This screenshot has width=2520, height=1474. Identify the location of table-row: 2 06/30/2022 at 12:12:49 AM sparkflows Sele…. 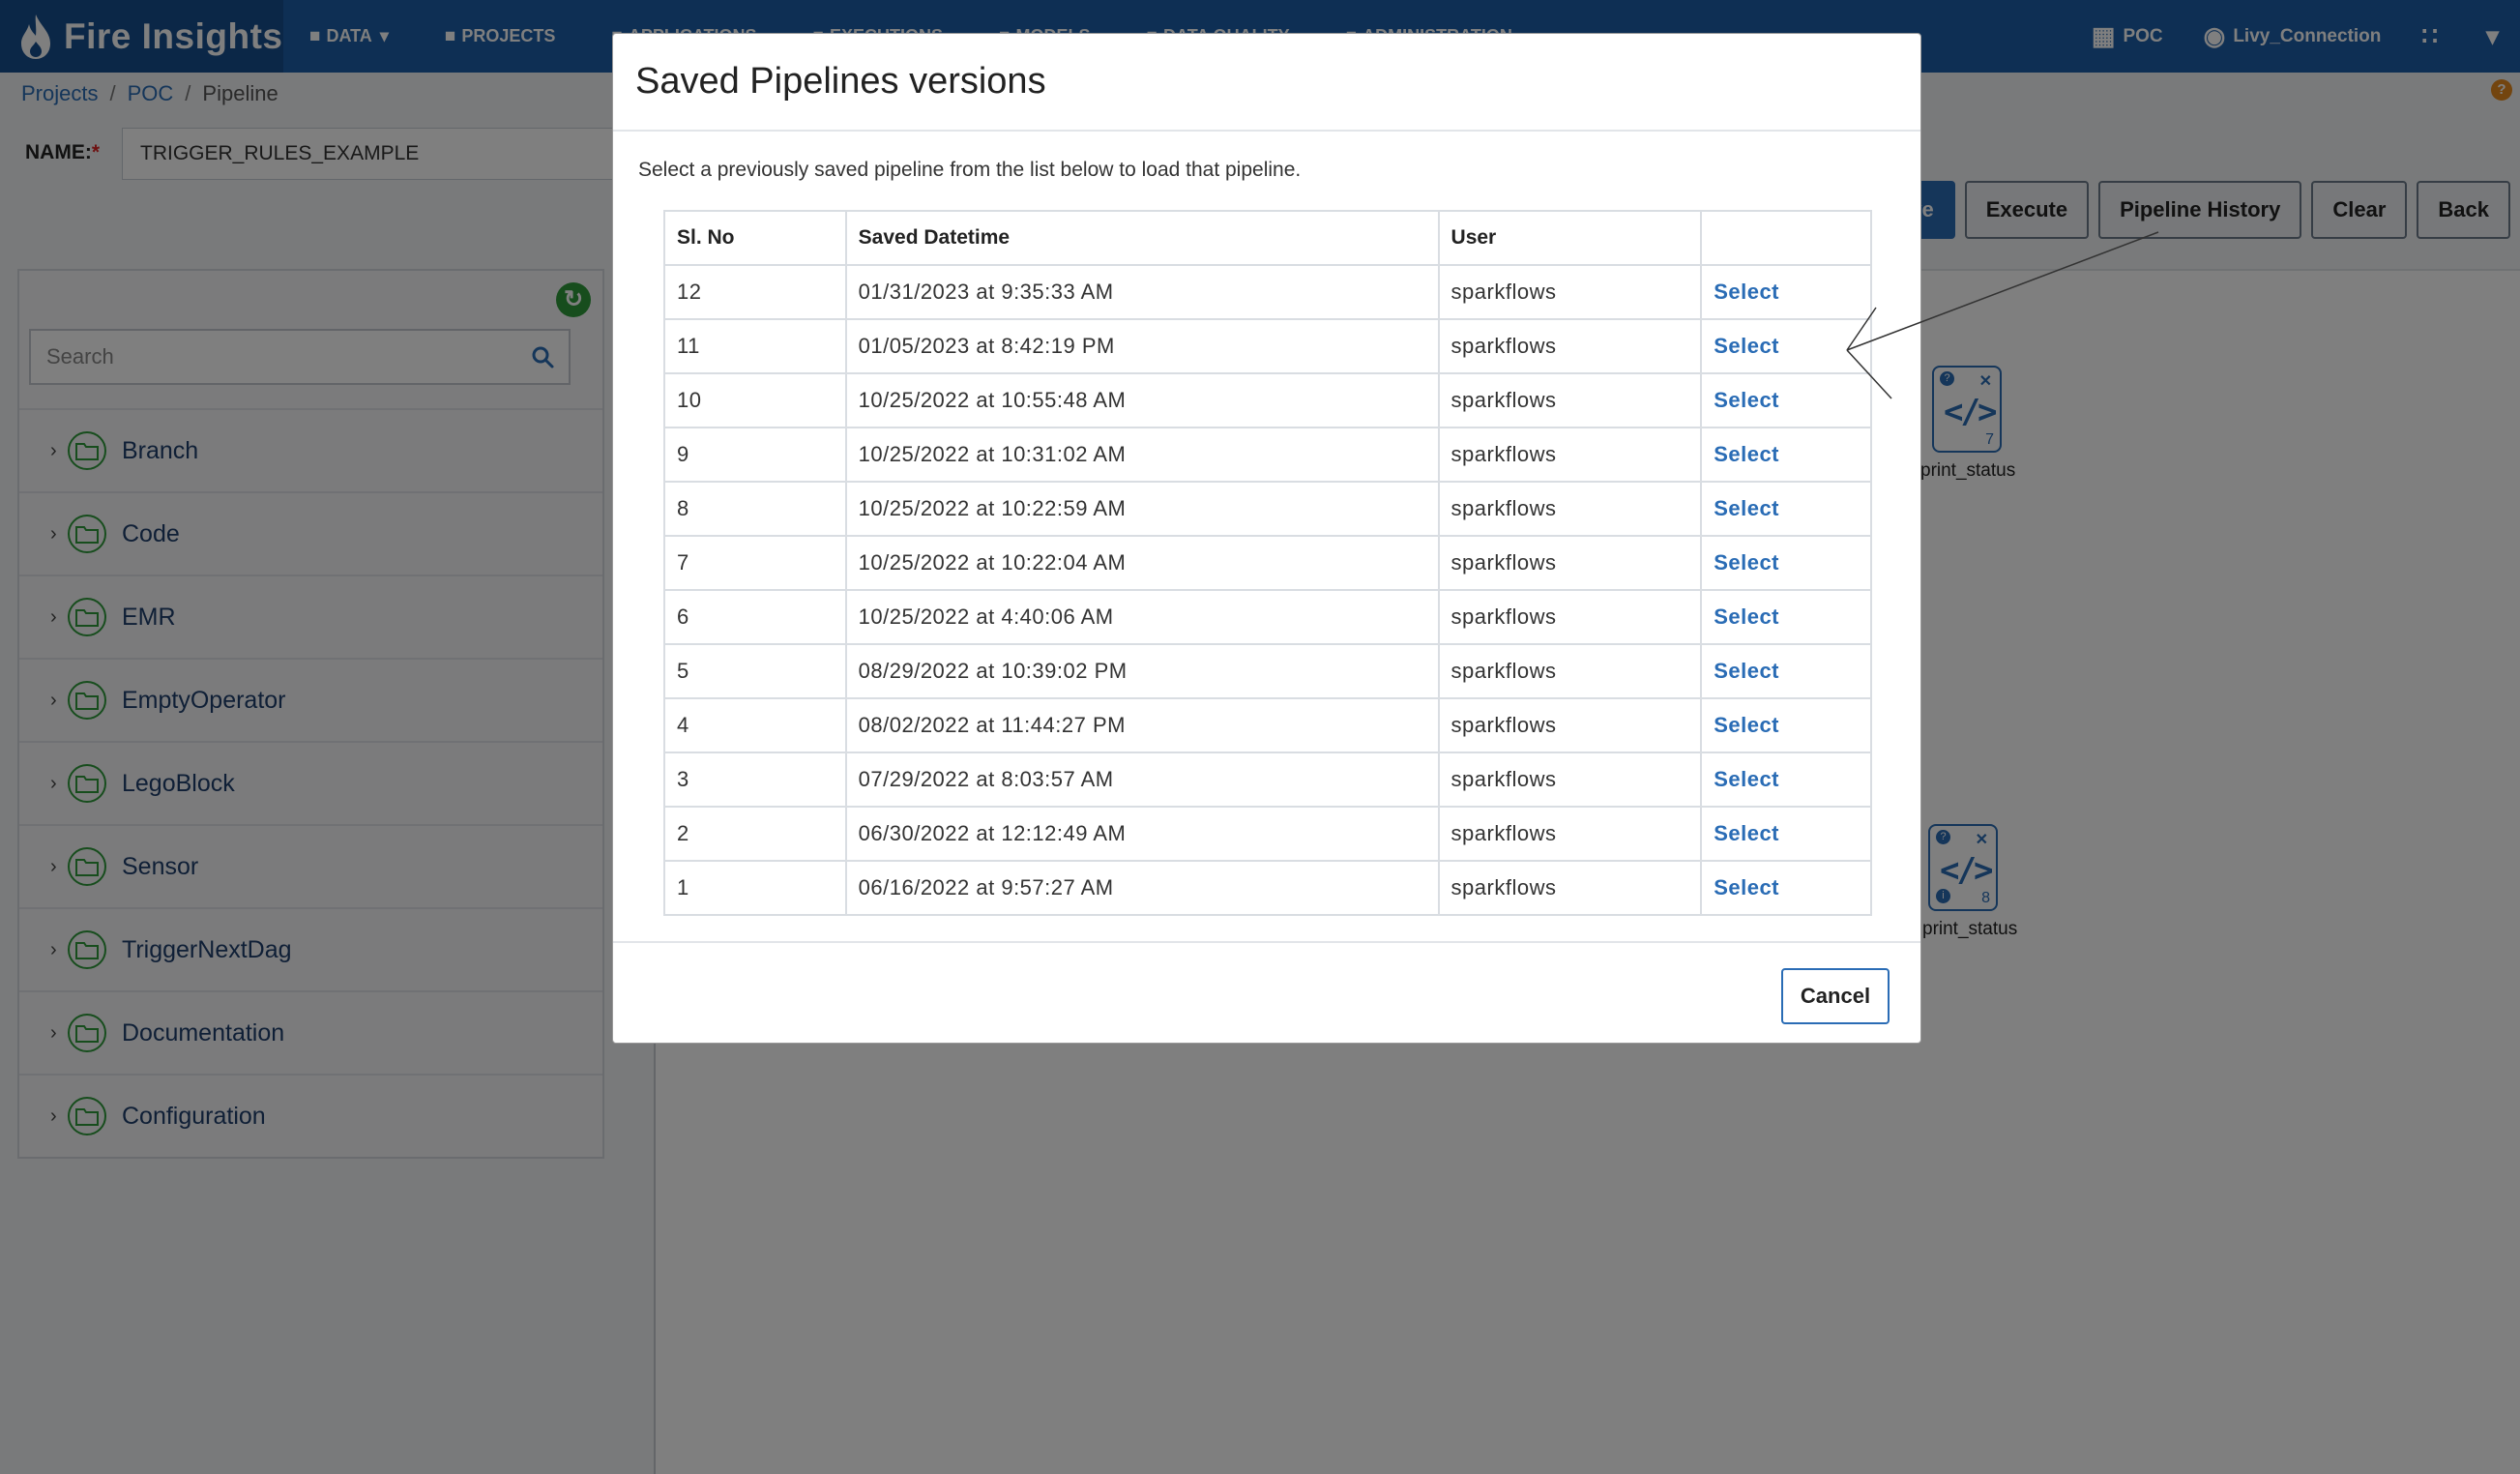
(1268, 834).